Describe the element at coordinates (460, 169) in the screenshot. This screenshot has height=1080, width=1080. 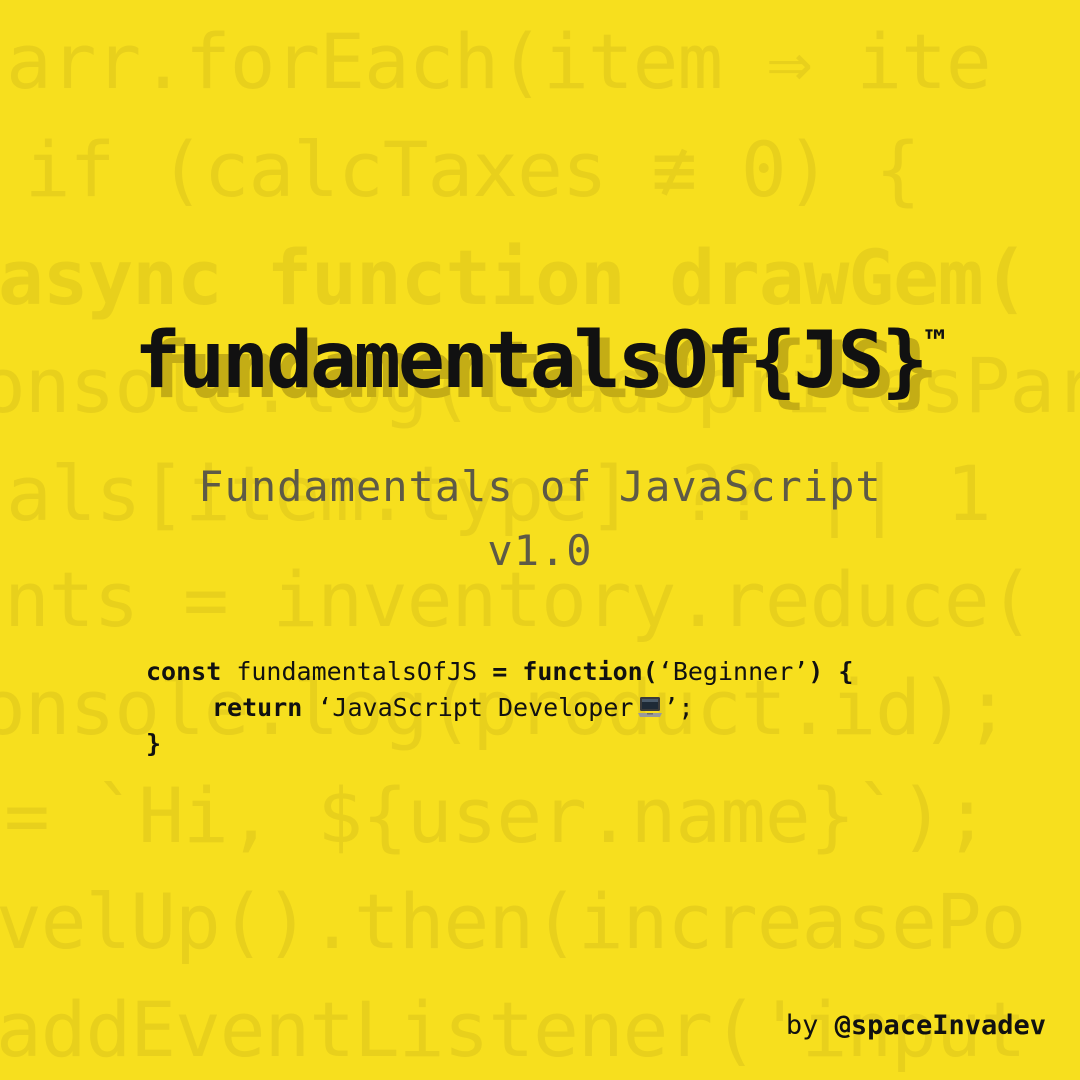
I see `background-code-line: if (calcTaxes ≢ 0) {` at that location.